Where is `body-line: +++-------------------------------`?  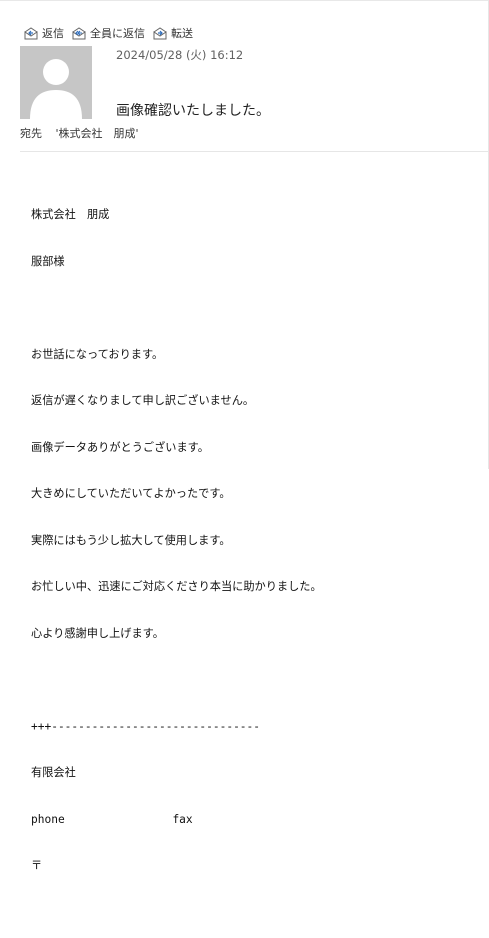 body-line: +++------------------------------- is located at coordinates (146, 726).